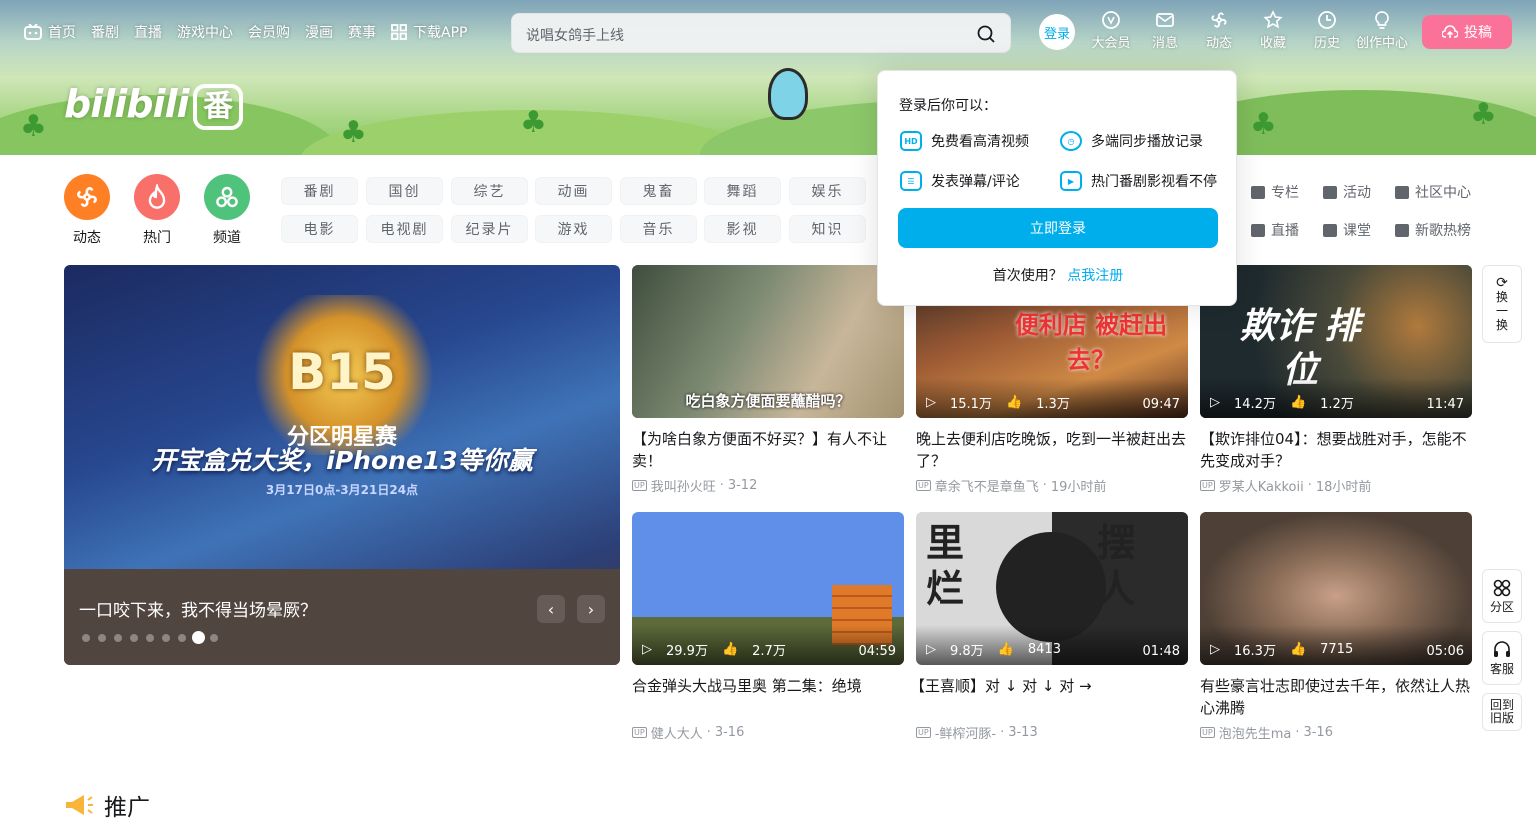 Image resolution: width=1536 pixels, height=824 pixels. I want to click on channel-tag: 鬼畜, so click(658, 191).